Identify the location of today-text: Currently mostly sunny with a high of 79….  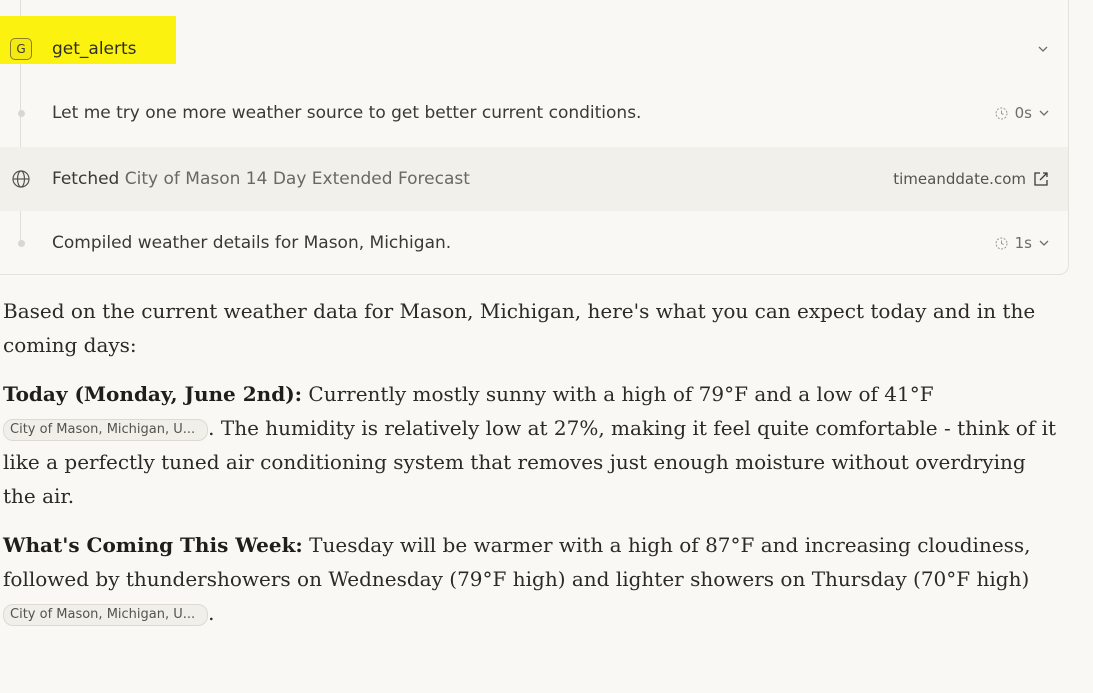
(618, 394).